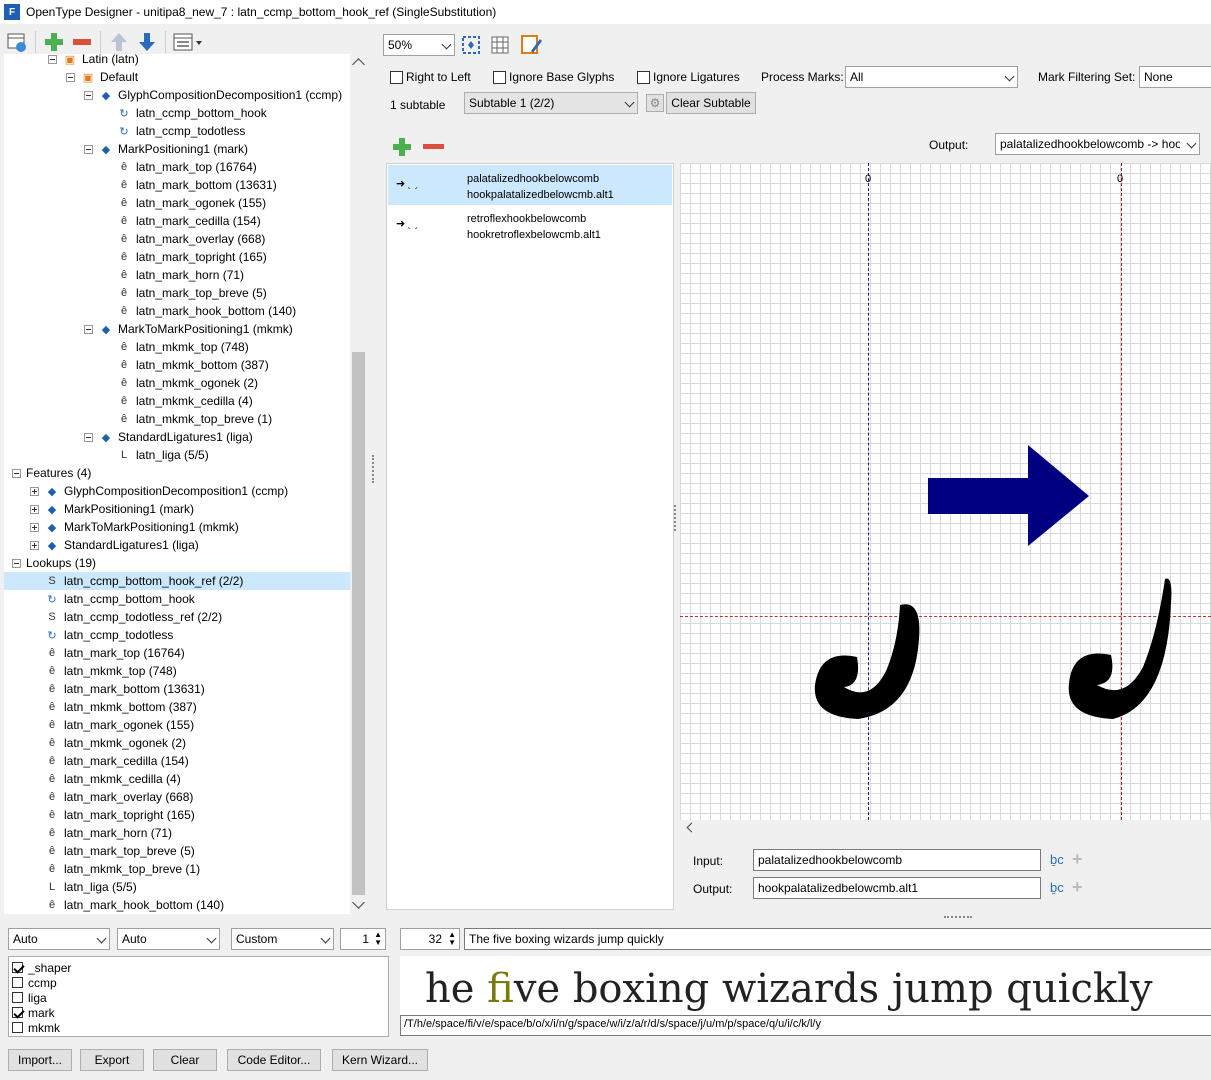 This screenshot has height=1080, width=1211. What do you see at coordinates (688, 77) in the screenshot?
I see `ignore-ligatures-option: Ignore Ligatures` at bounding box center [688, 77].